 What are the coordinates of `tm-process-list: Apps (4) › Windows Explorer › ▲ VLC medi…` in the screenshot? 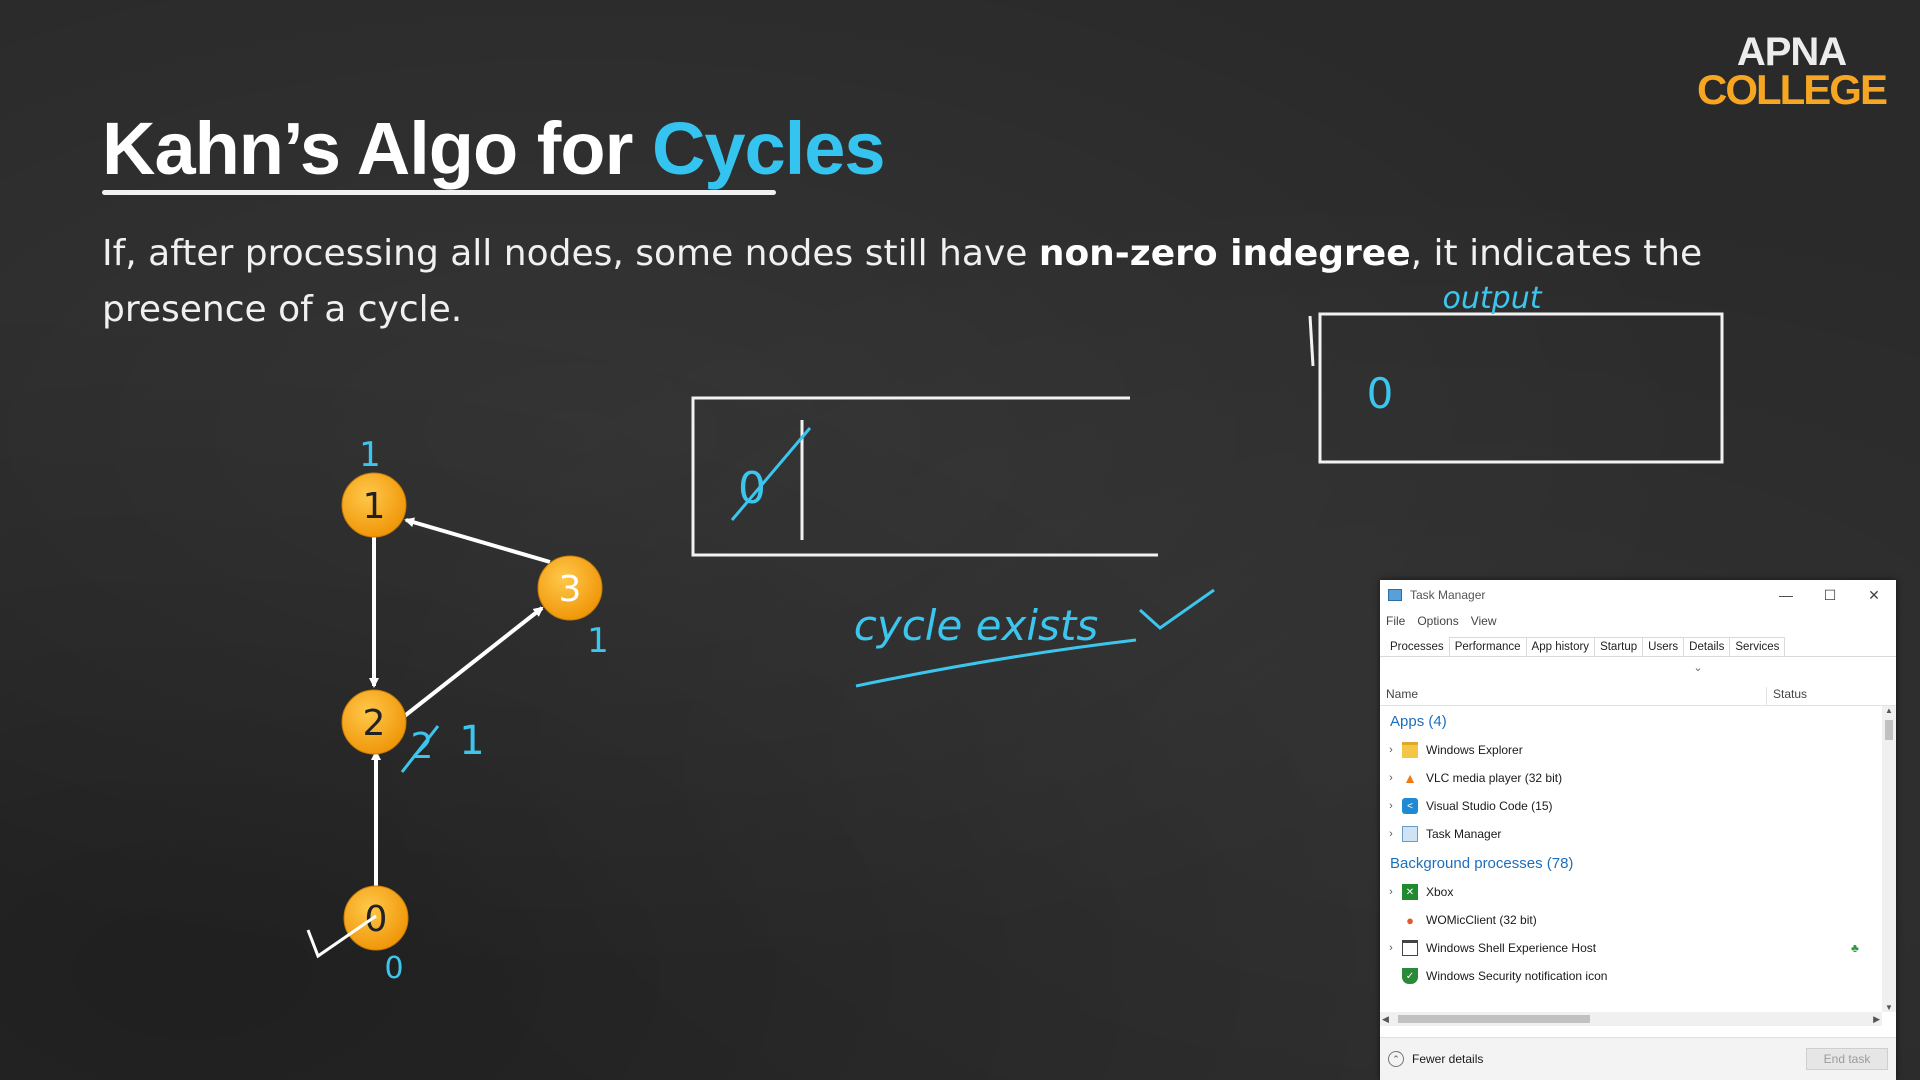 It's located at (1638, 859).